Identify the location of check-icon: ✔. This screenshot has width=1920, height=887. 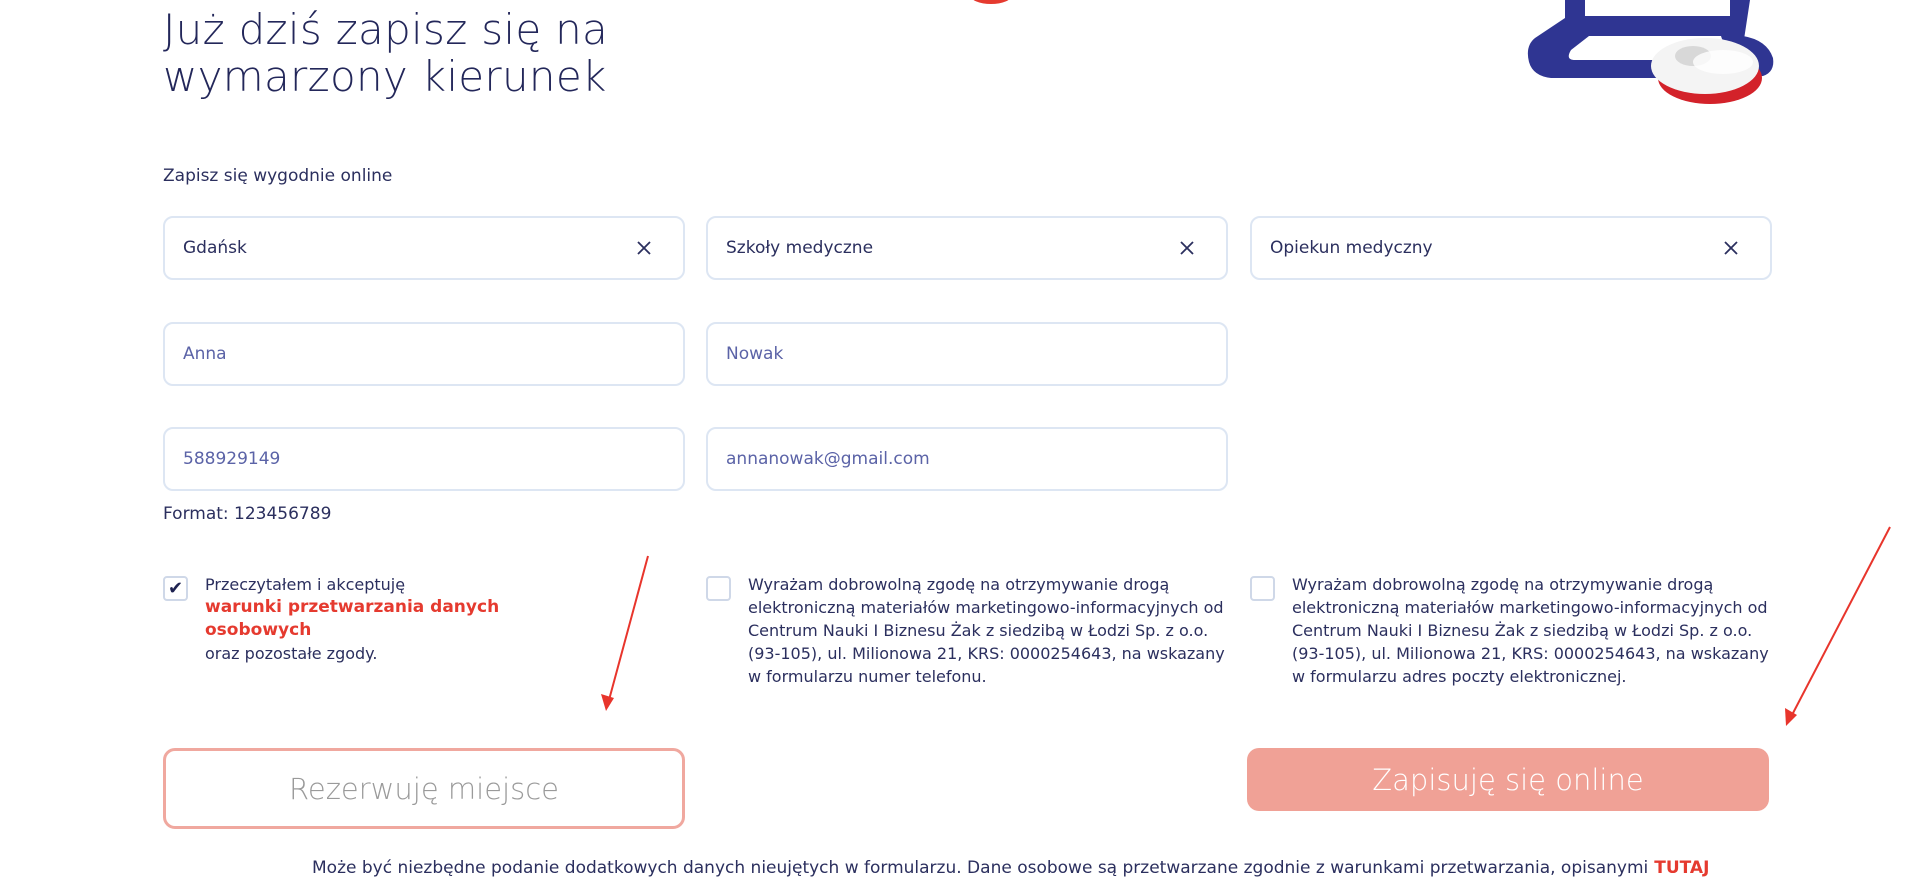
(175, 588).